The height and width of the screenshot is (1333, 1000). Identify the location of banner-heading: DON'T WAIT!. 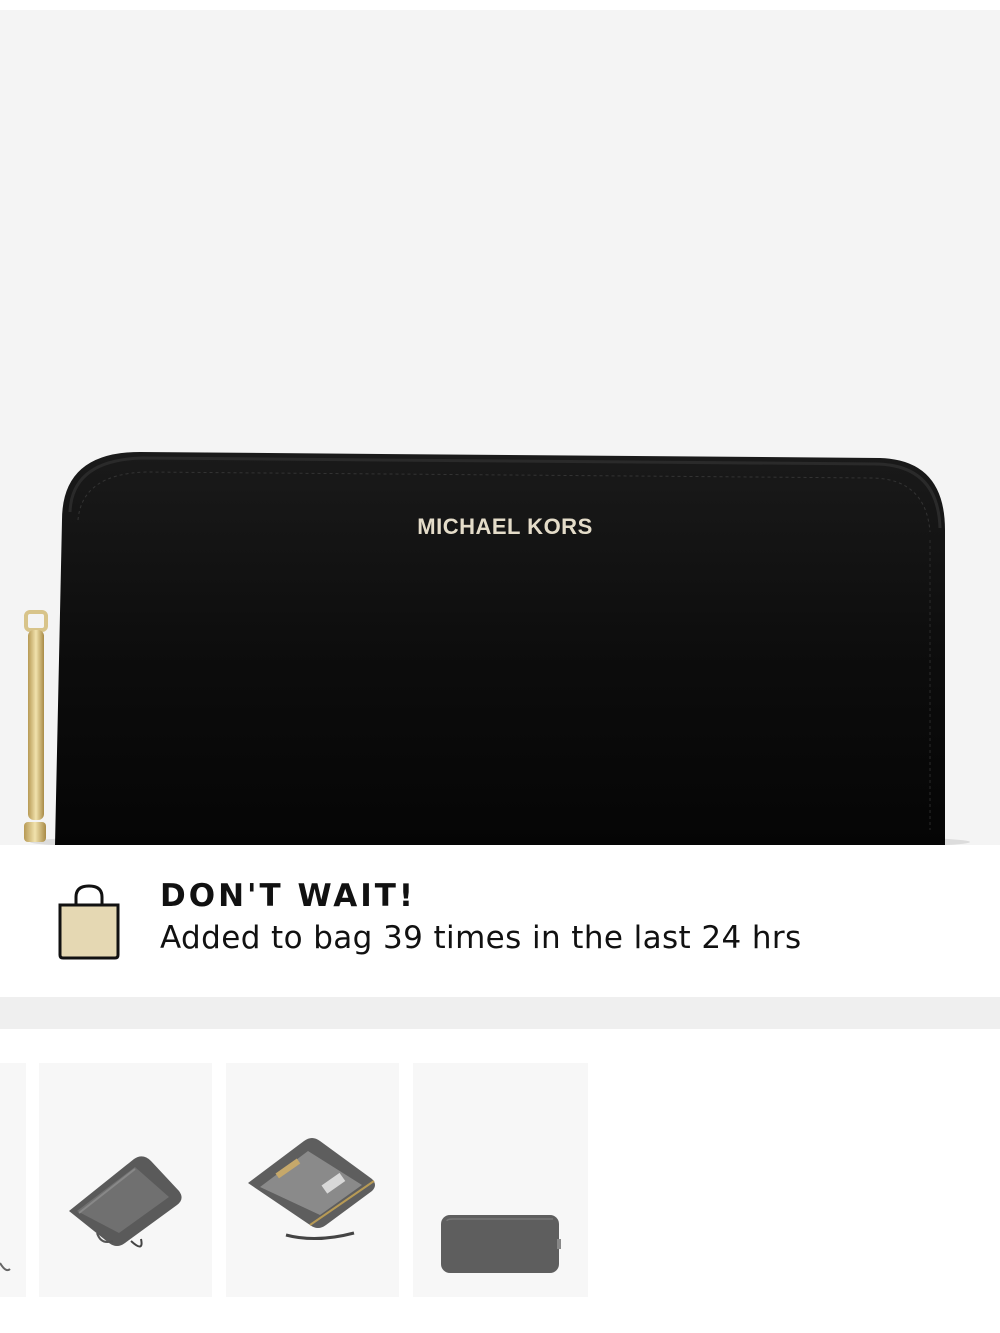
(288, 896).